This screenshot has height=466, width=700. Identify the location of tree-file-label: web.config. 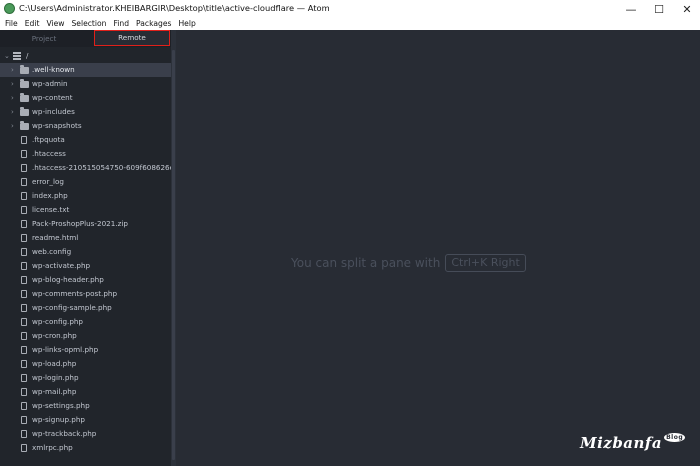
(52, 251).